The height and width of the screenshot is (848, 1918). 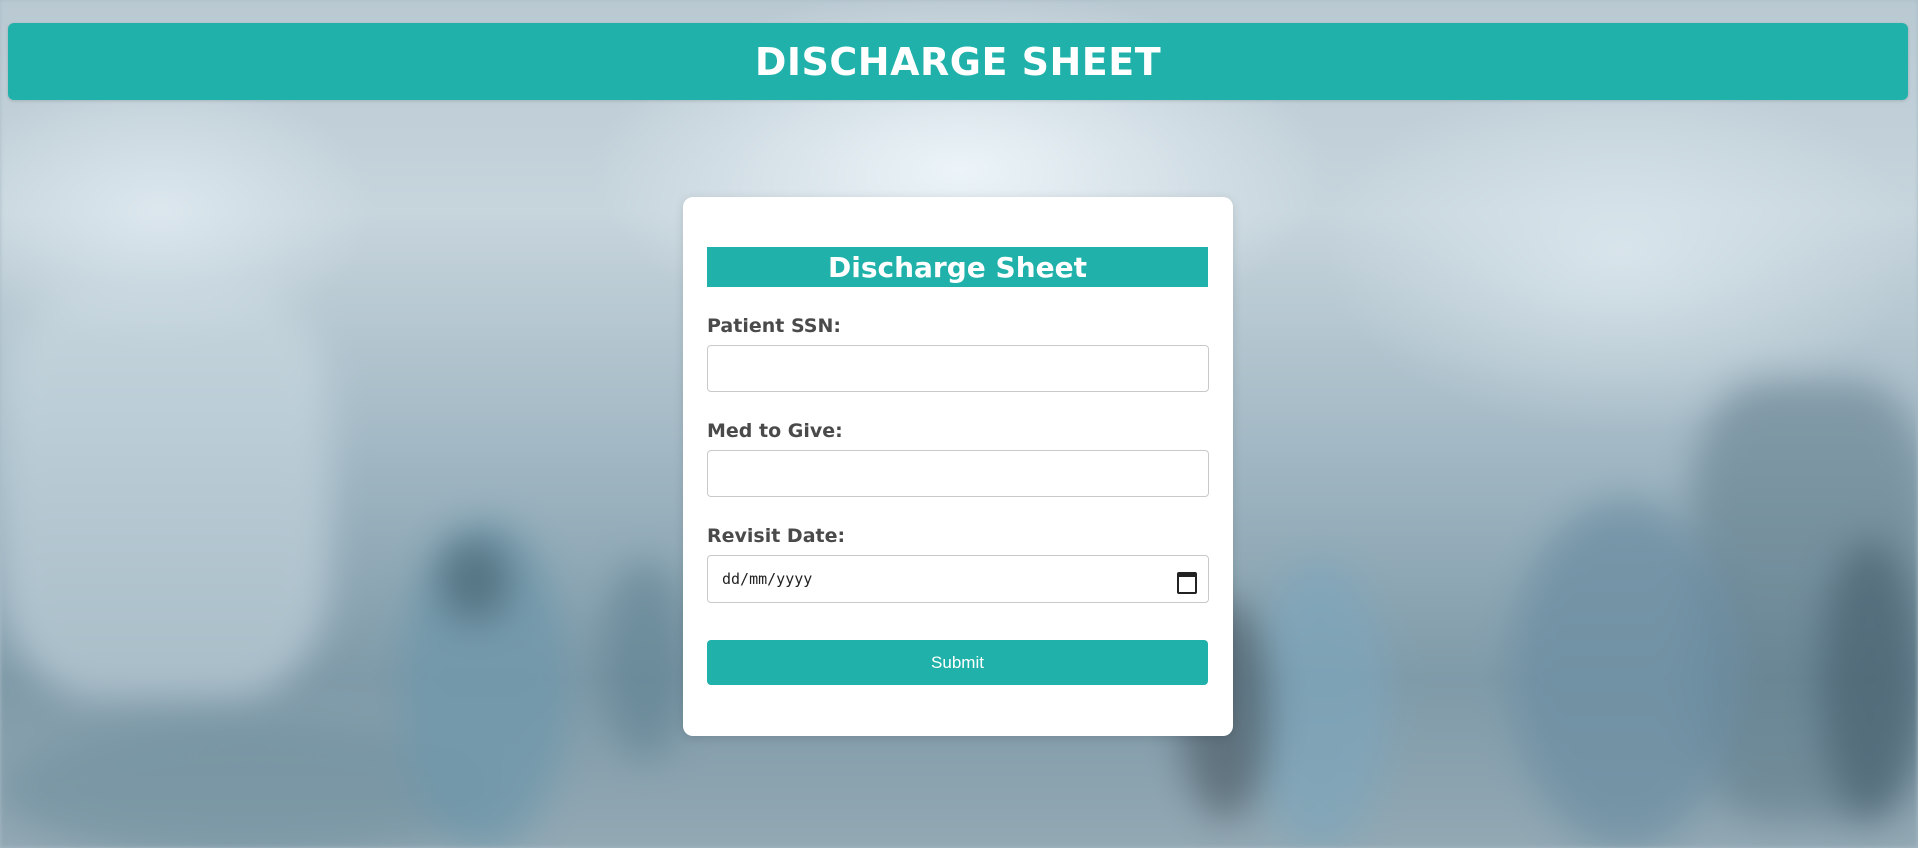 I want to click on patient-ssn-input, so click(x=958, y=368).